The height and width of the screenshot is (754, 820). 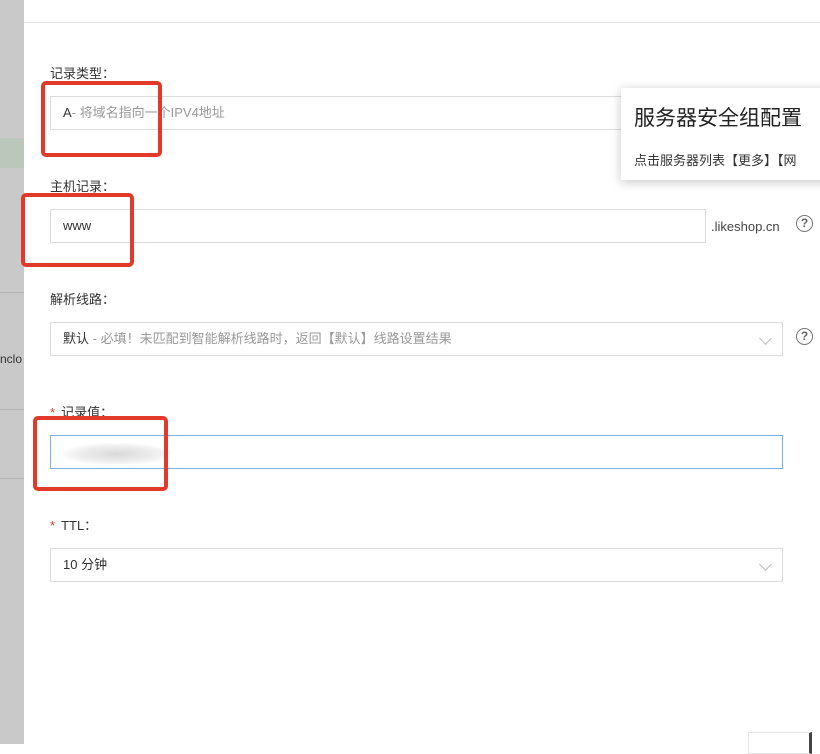 What do you see at coordinates (780, 743) in the screenshot?
I see `corner-fragment` at bounding box center [780, 743].